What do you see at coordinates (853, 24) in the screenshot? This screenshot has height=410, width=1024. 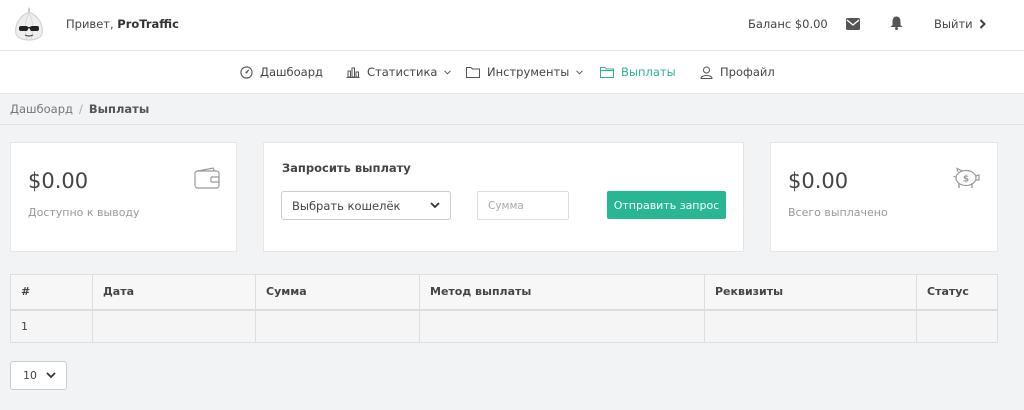 I see `mail-icon` at bounding box center [853, 24].